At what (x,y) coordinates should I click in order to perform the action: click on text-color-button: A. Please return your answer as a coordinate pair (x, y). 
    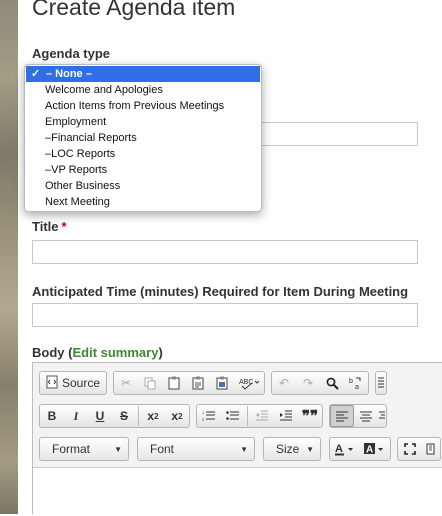
    Looking at the image, I should click on (345, 449).